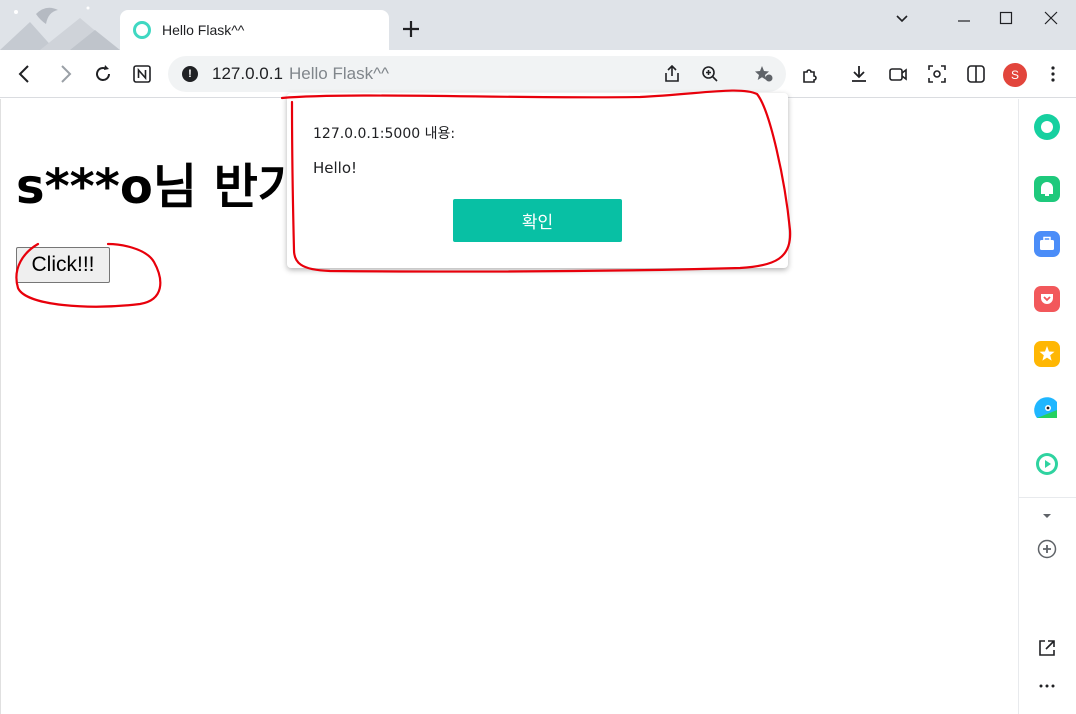  Describe the element at coordinates (1047, 464) in the screenshot. I see `media-play-icon` at that location.